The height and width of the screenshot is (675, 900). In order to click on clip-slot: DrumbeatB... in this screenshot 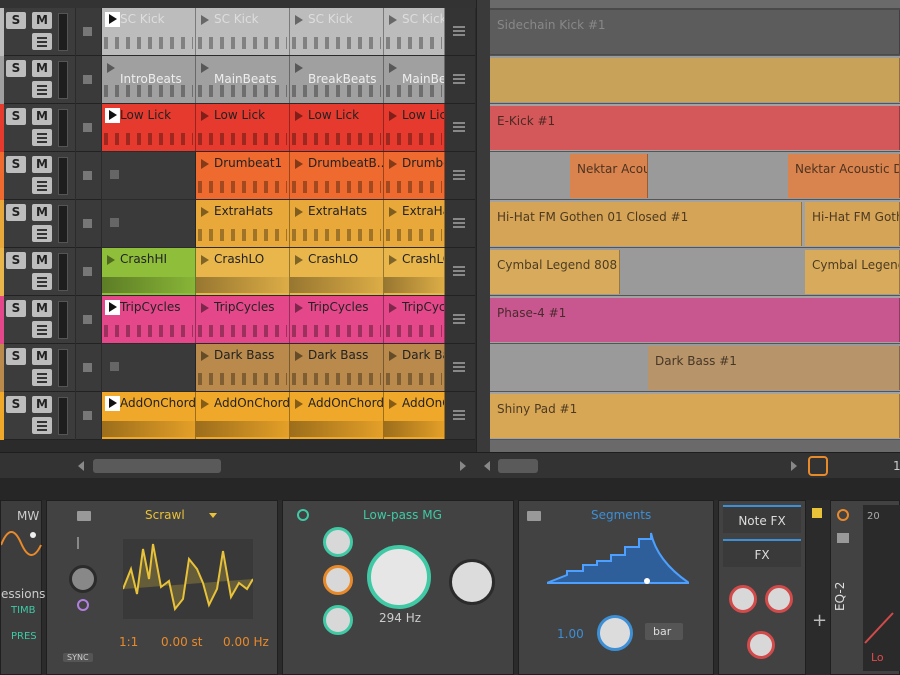, I will do `click(337, 175)`.